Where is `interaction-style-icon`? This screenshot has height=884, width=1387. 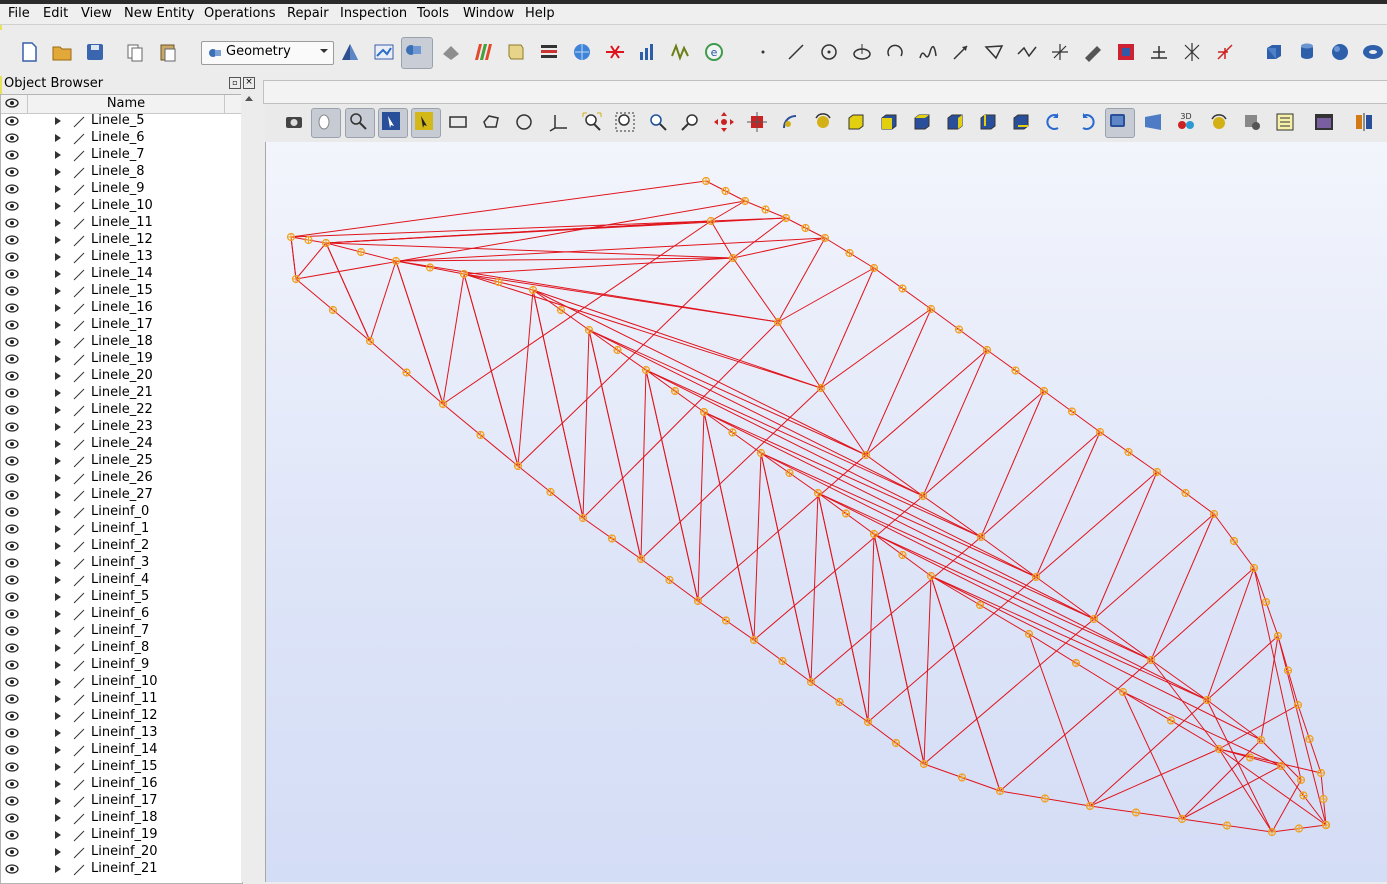
interaction-style-icon is located at coordinates (326, 123).